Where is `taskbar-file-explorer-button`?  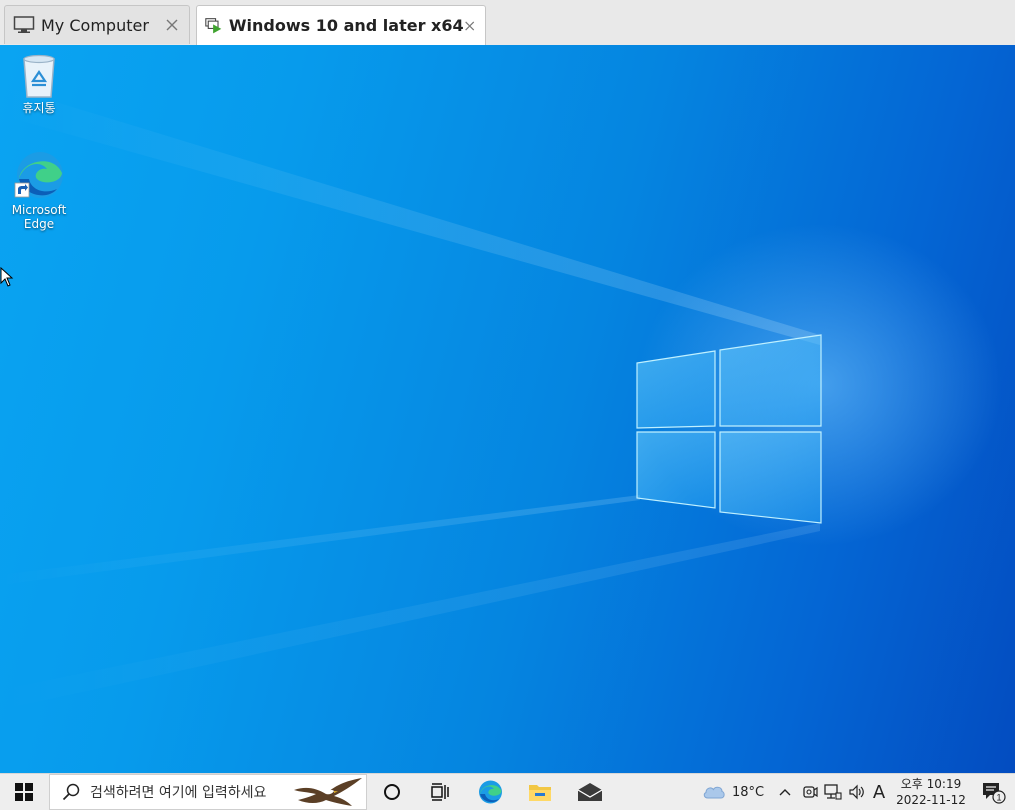 taskbar-file-explorer-button is located at coordinates (540, 792).